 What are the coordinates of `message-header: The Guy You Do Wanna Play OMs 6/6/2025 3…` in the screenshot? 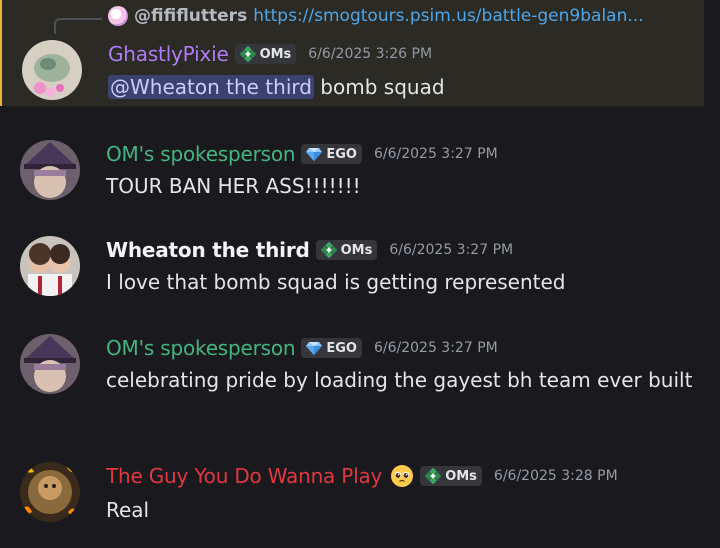 It's located at (362, 476).